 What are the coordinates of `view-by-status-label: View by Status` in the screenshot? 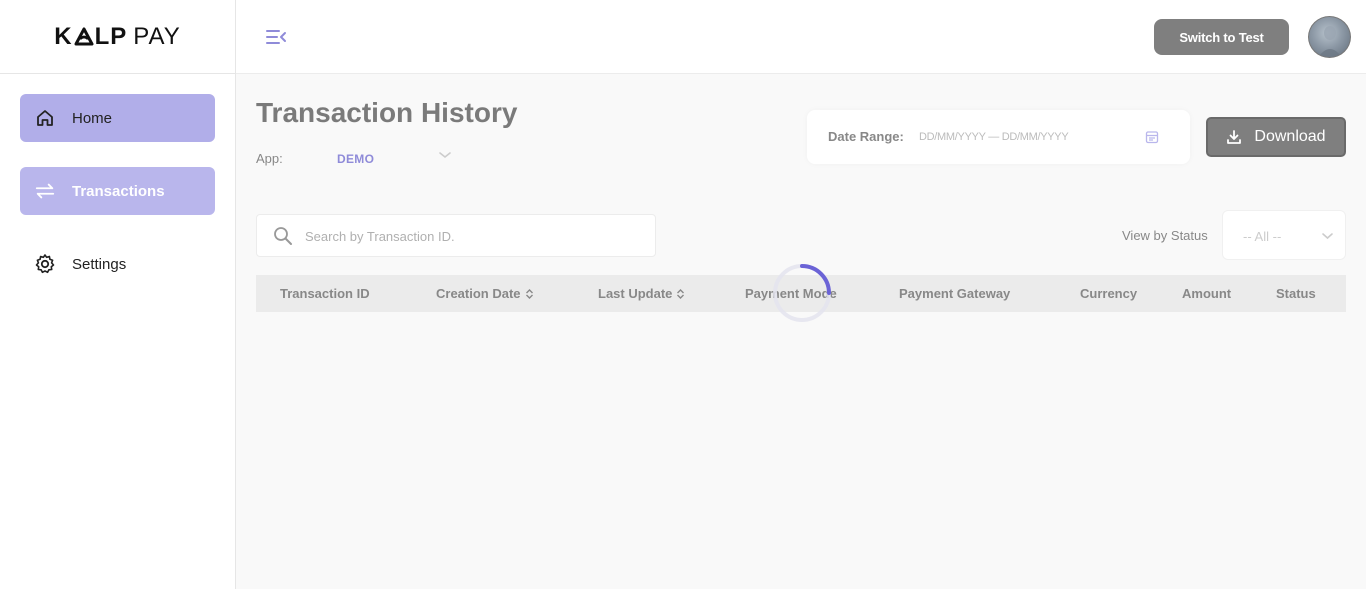 It's located at (1165, 235).